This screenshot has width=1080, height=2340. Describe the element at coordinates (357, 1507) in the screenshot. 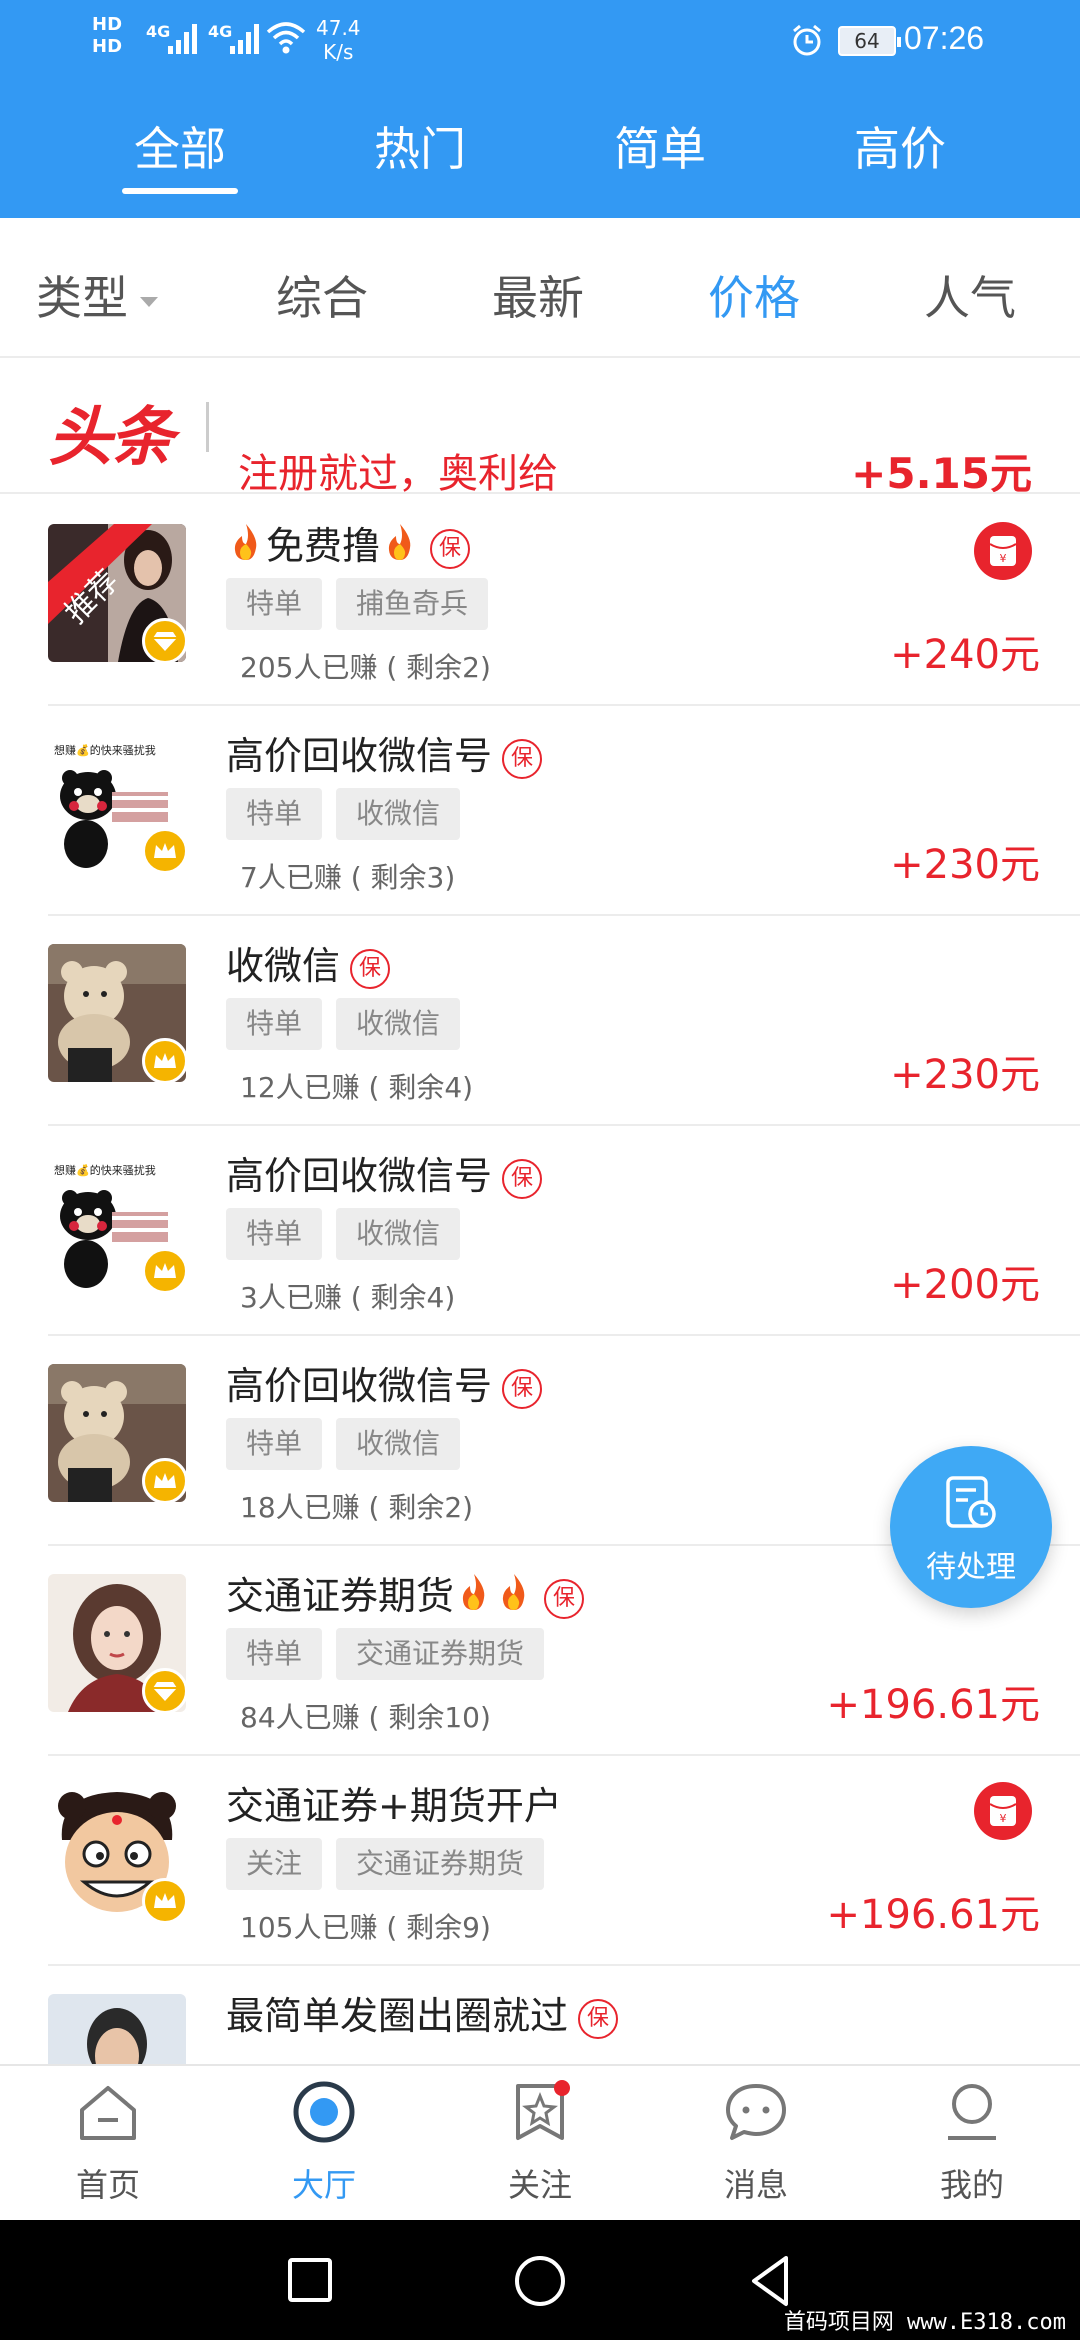

I see `earned-count: 18人已赚 ( 剩余2)` at that location.